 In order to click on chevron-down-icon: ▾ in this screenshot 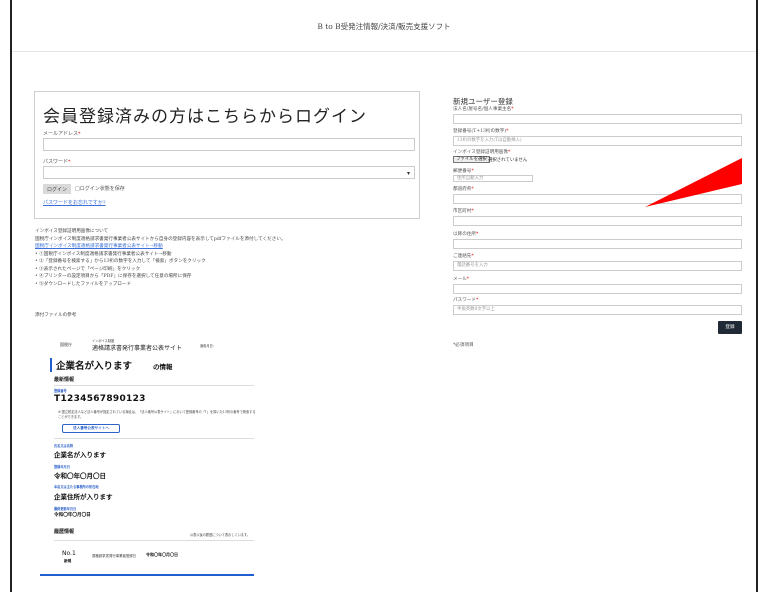, I will do `click(408, 173)`.